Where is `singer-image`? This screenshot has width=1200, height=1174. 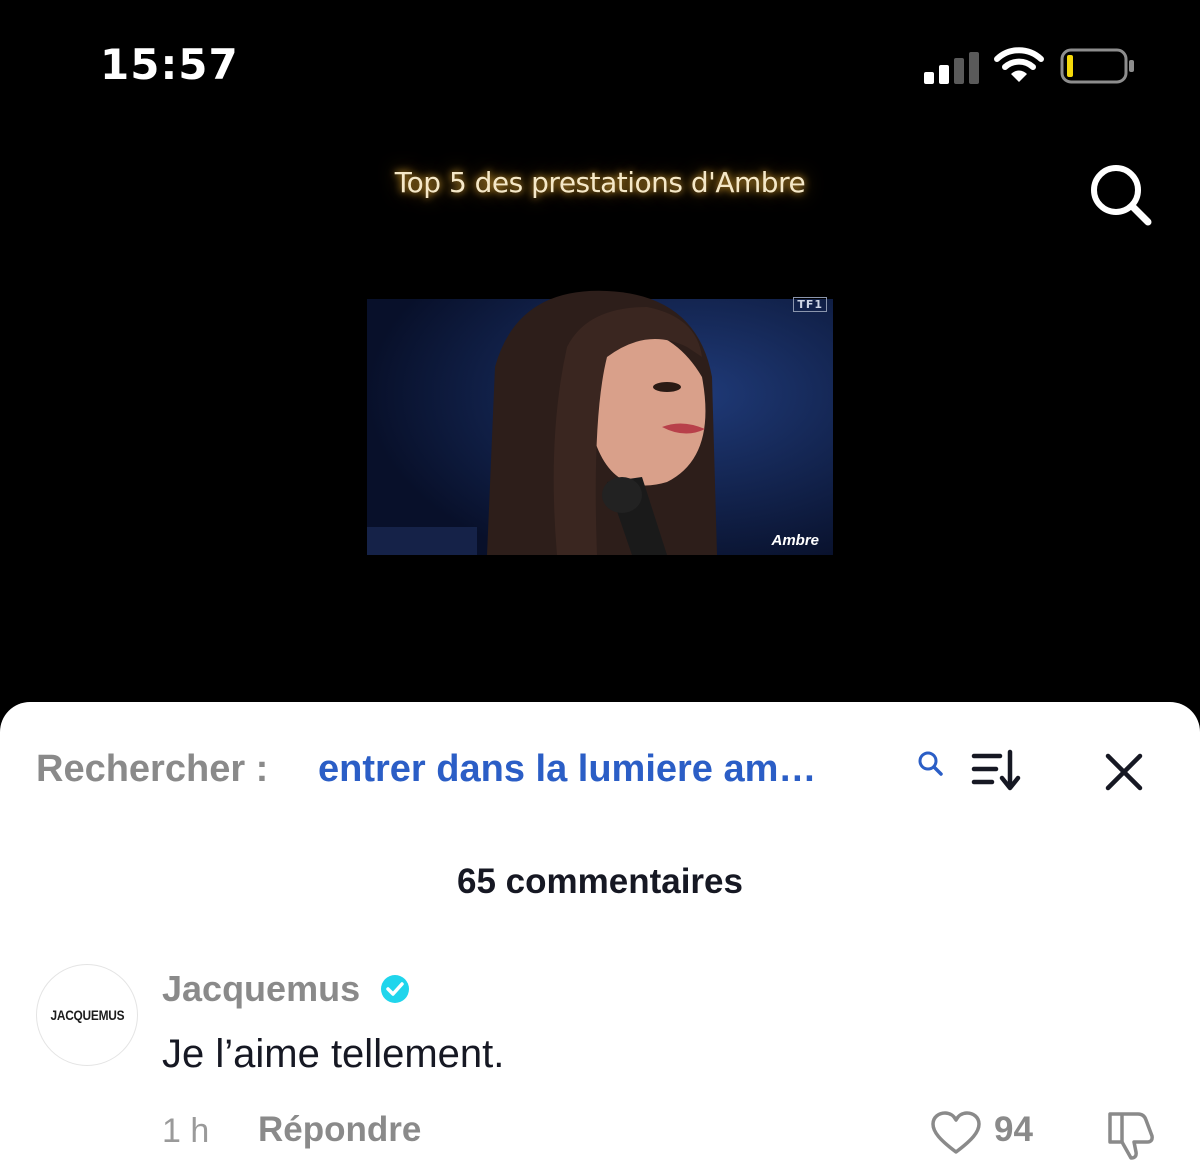 singer-image is located at coordinates (600, 421).